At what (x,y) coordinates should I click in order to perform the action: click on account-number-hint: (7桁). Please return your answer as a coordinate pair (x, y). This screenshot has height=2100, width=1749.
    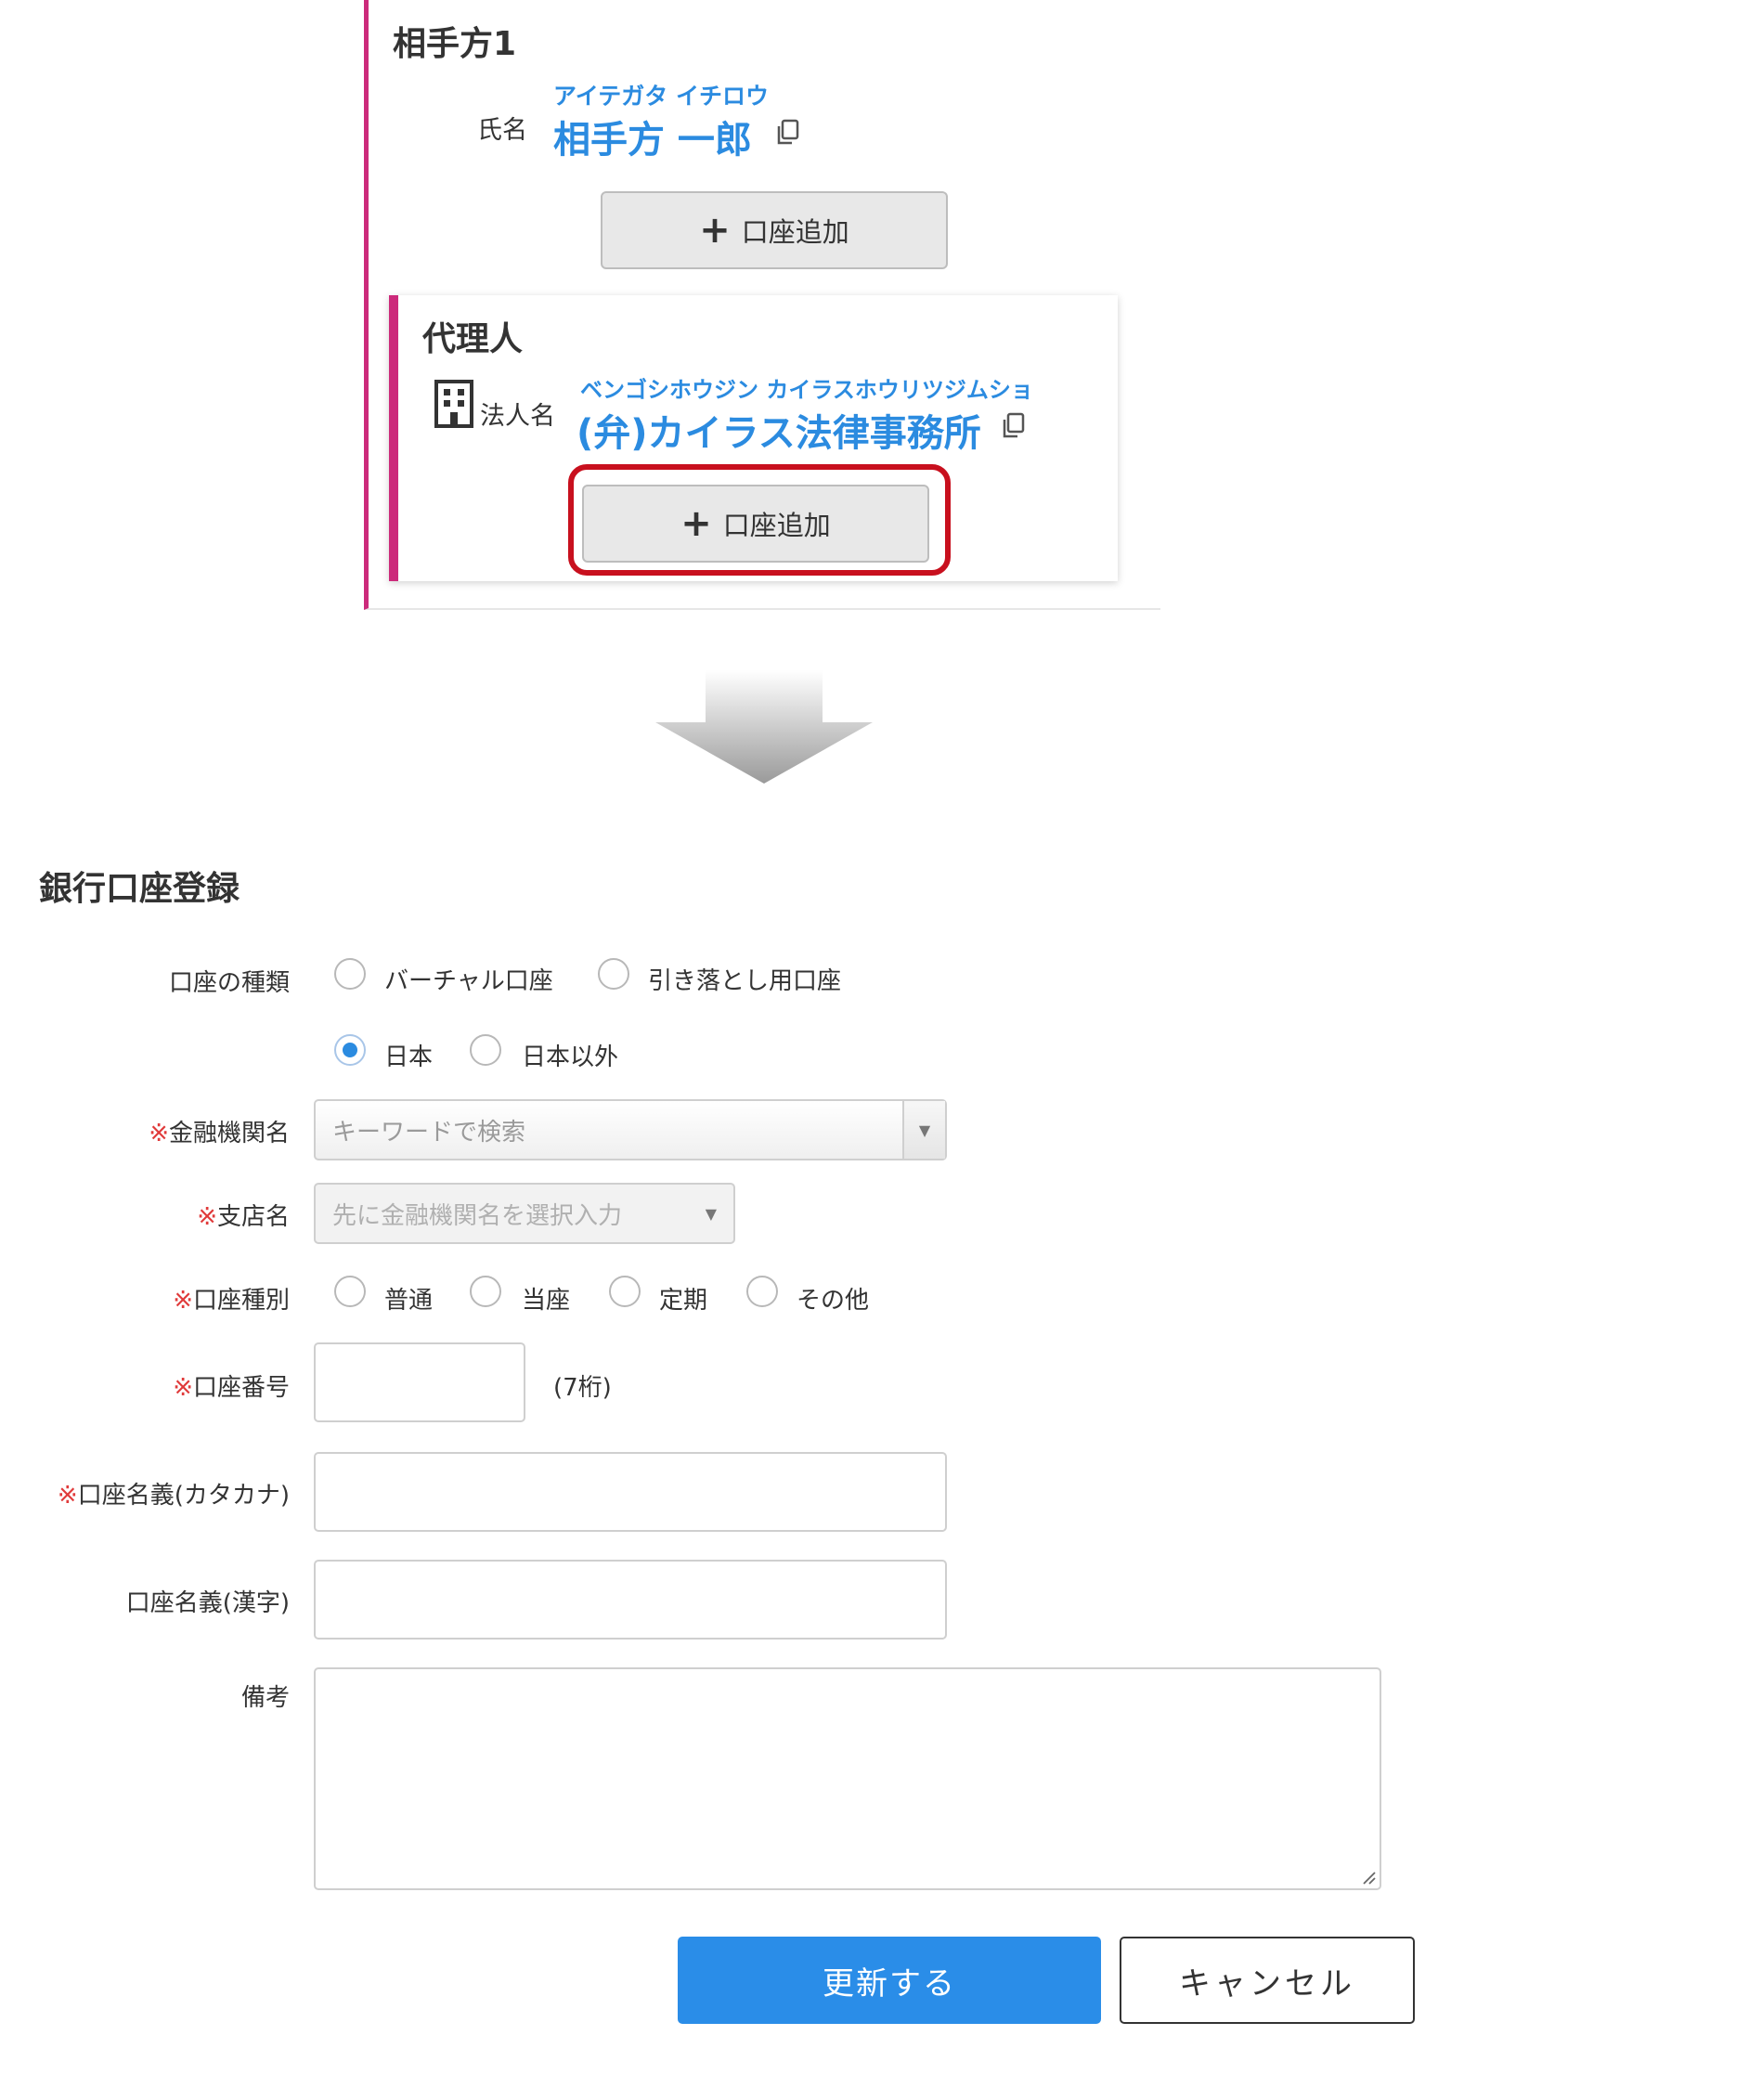
    Looking at the image, I should click on (582, 1388).